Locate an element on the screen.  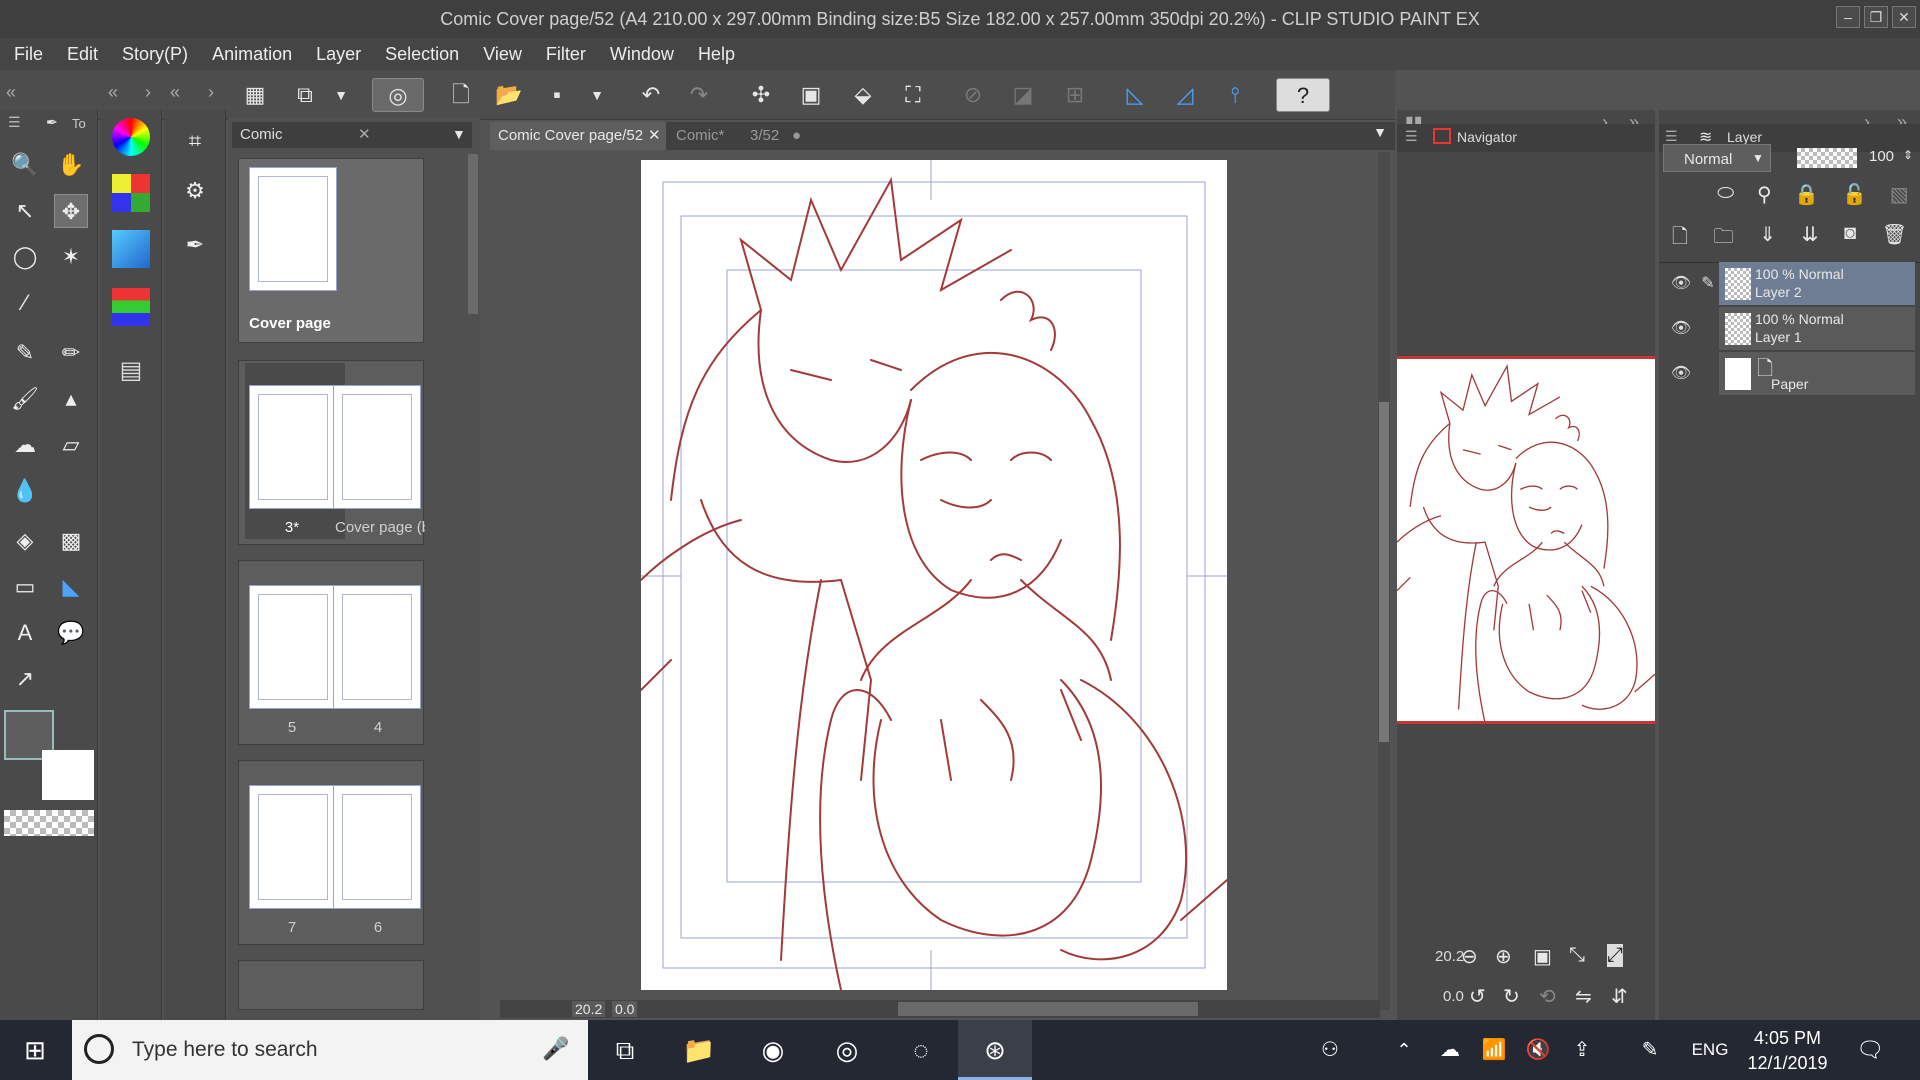
eyedropper-tool-icon: ⁄ is located at coordinates (25, 303).